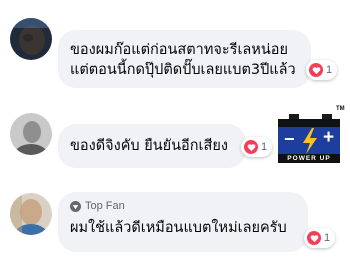  Describe the element at coordinates (75, 206) in the screenshot. I see `top-fan-icon` at that location.